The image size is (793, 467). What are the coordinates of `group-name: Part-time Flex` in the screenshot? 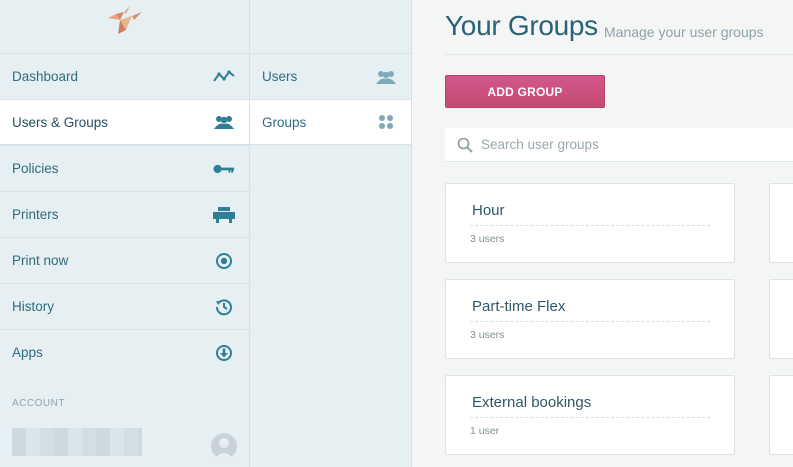 It's located at (519, 306).